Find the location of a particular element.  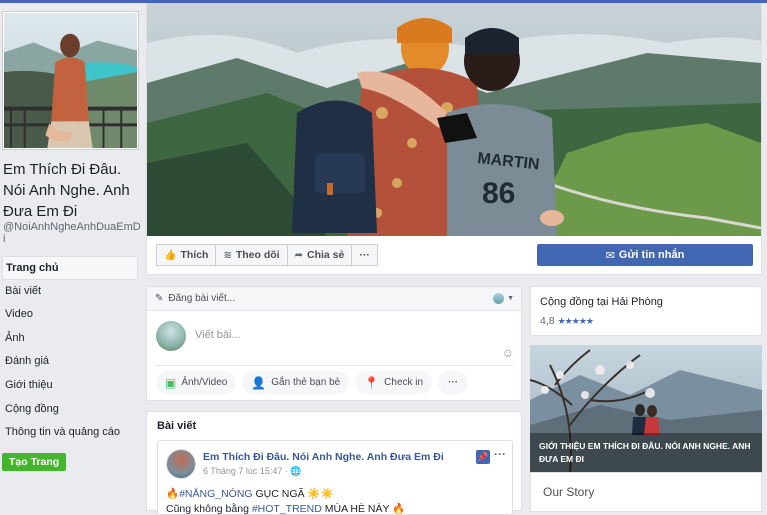

post-text-line-1: 🔥#NẮNG_NÓNG GỤC NGÃ ☀️☀️ is located at coordinates (250, 493).